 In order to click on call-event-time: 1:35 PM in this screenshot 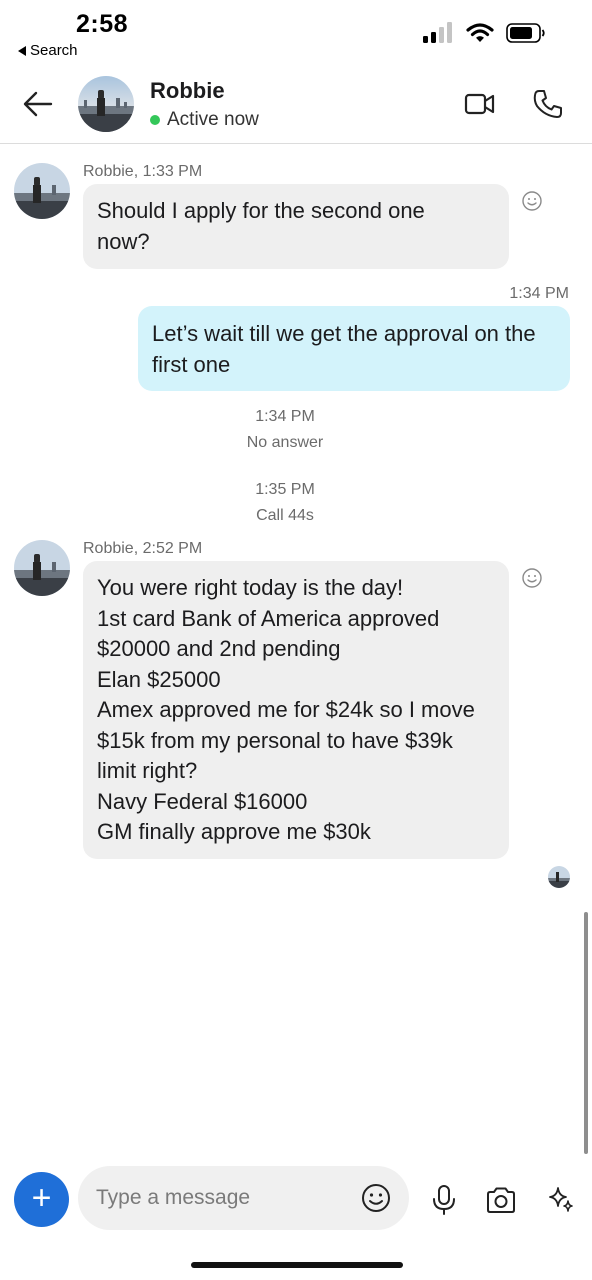, I will do `click(285, 489)`.